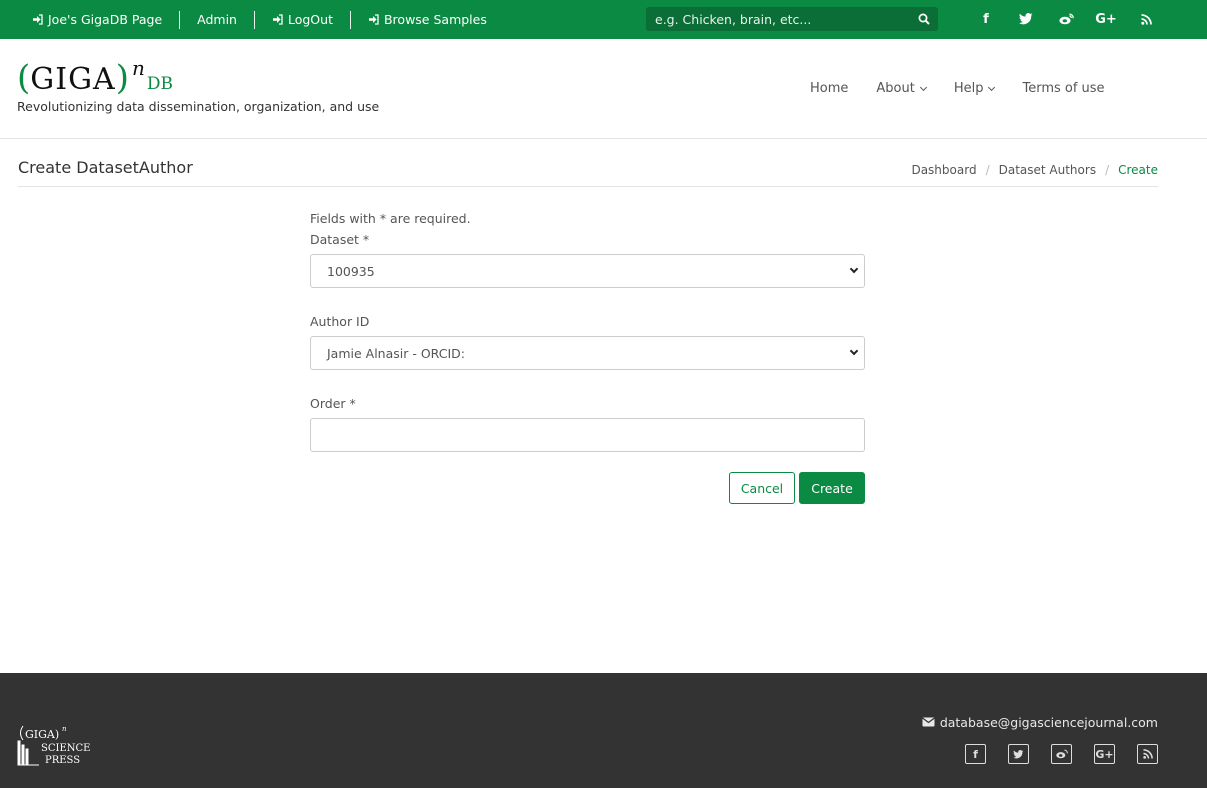  What do you see at coordinates (587, 353) in the screenshot?
I see `author-id-select: Jamie Alnasir - ORCID:` at bounding box center [587, 353].